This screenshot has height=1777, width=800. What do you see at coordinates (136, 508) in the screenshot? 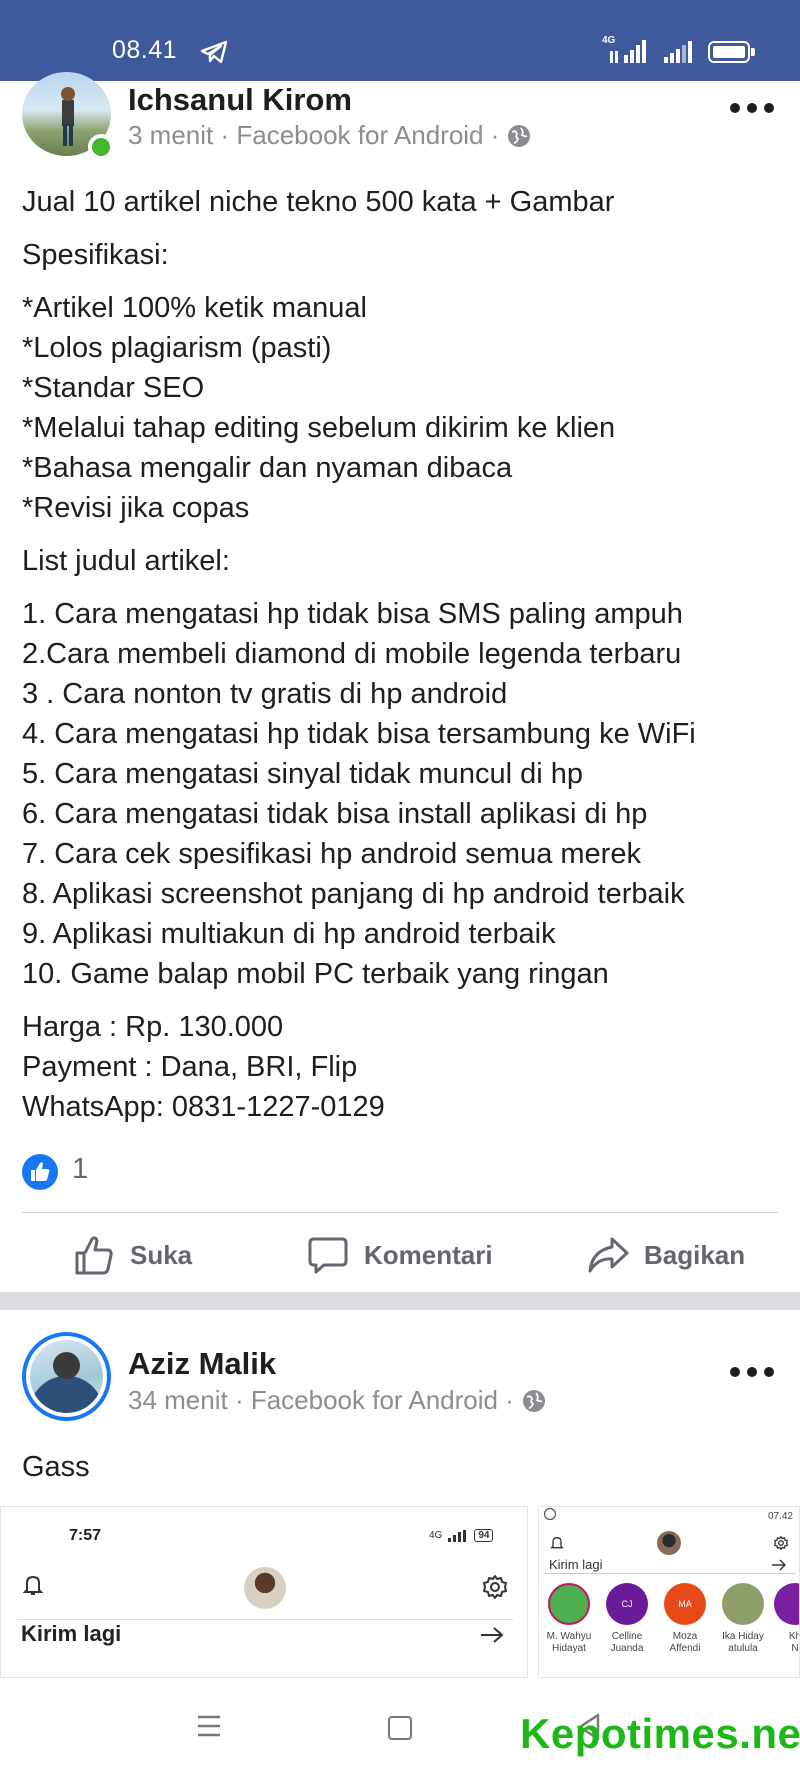
I see `post-line: *Revisi jika copas` at bounding box center [136, 508].